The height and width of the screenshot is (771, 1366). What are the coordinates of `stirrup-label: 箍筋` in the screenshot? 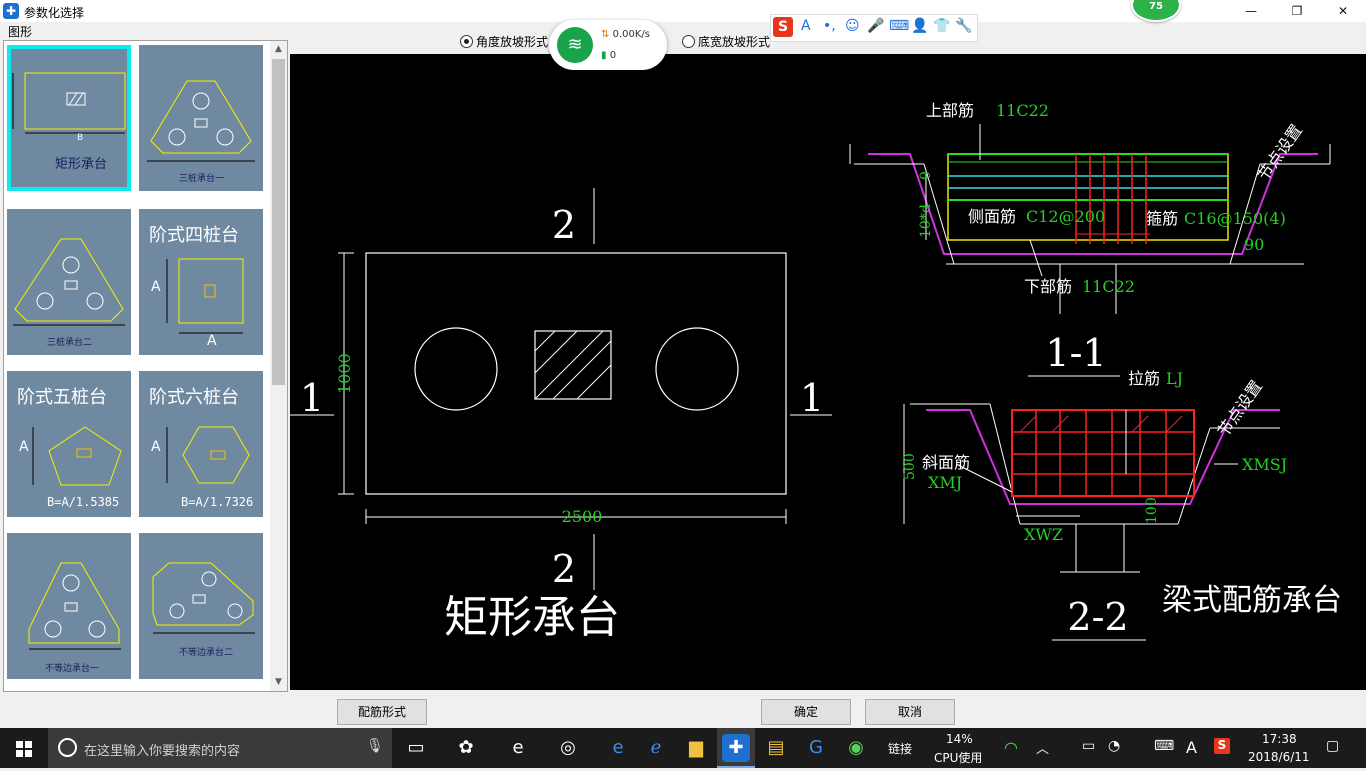 It's located at (1162, 218).